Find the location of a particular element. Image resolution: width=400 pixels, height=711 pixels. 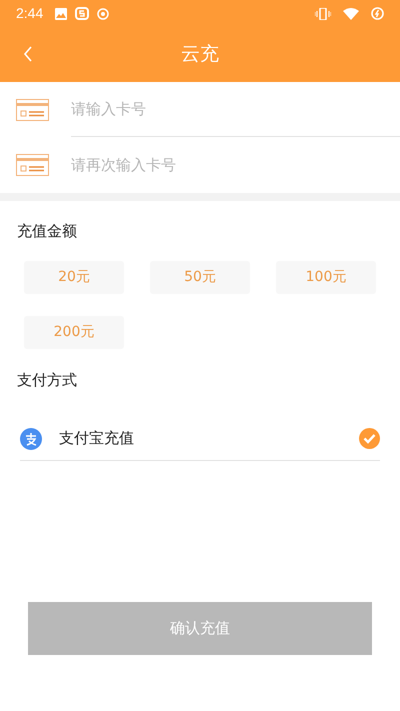

wifi-icon is located at coordinates (351, 14).